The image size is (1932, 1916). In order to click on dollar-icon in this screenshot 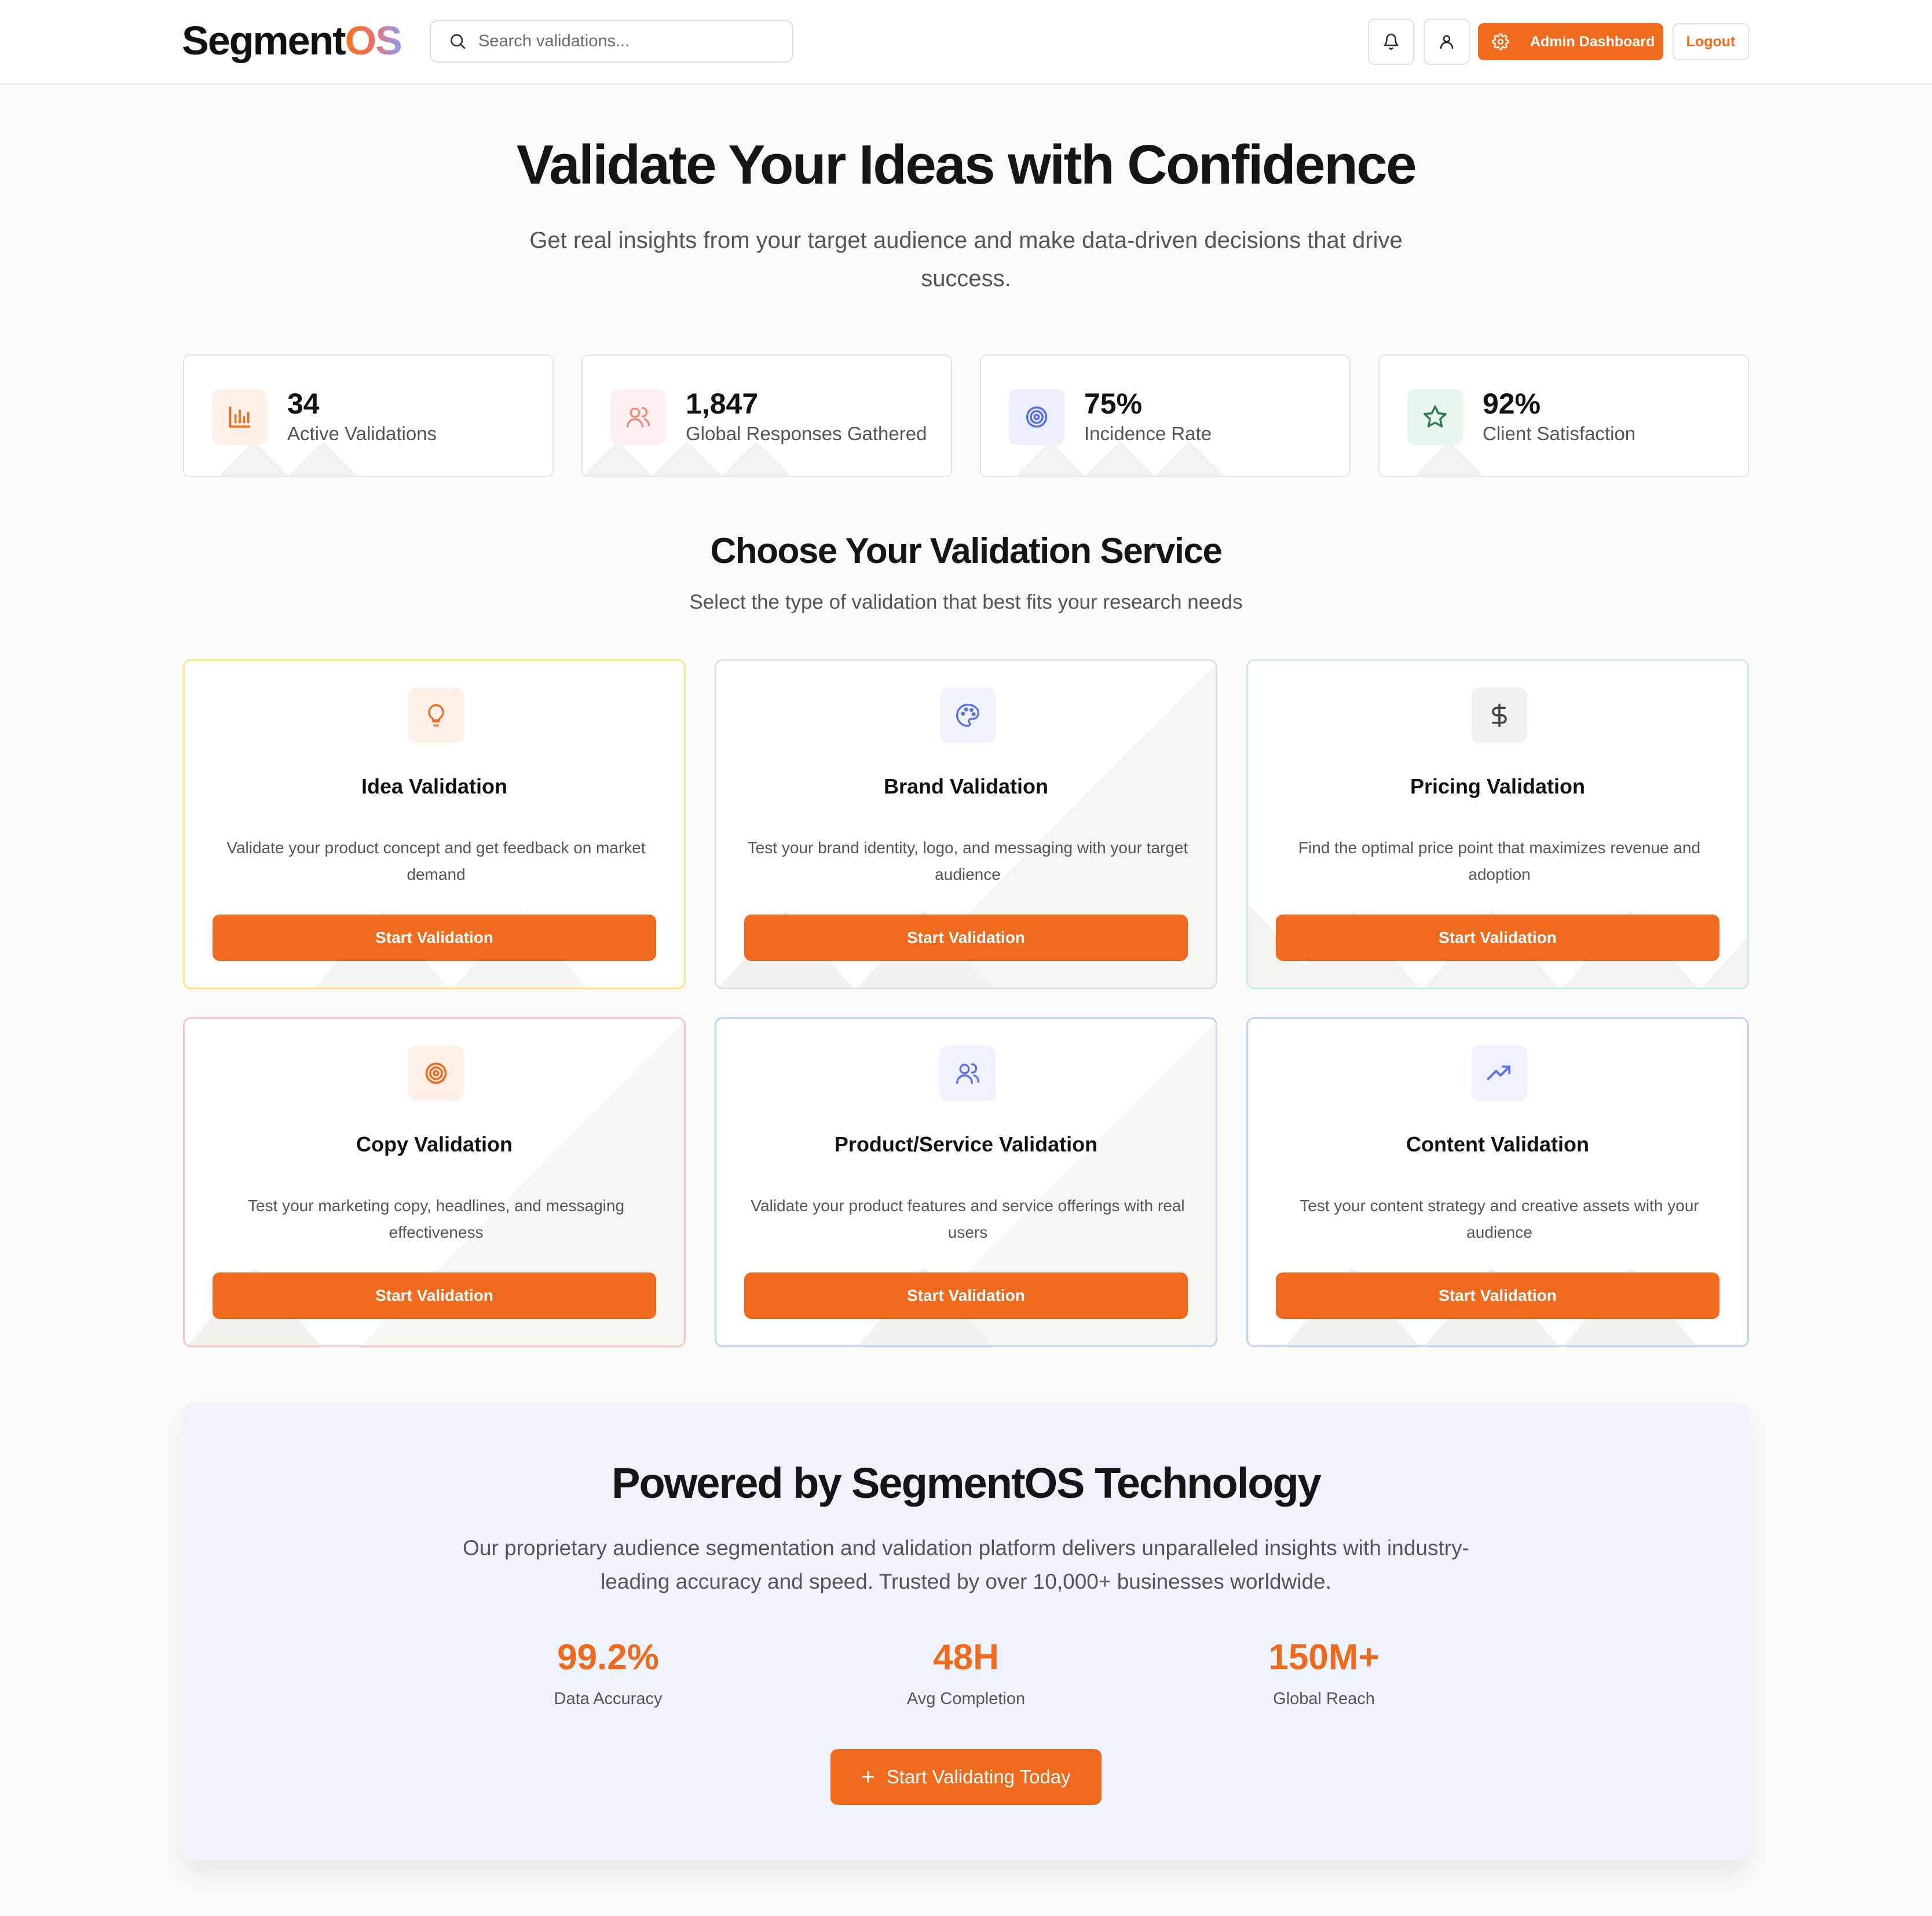, I will do `click(1499, 715)`.